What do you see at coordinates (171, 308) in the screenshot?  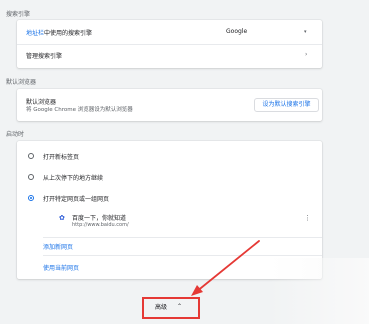 I see `advanced-button: 高级 ⌃` at bounding box center [171, 308].